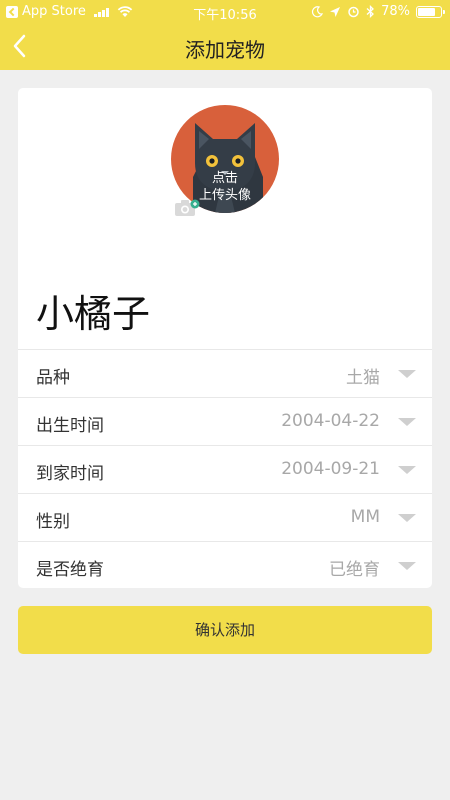  Describe the element at coordinates (427, 11) in the screenshot. I see `battery-level-fill` at that location.